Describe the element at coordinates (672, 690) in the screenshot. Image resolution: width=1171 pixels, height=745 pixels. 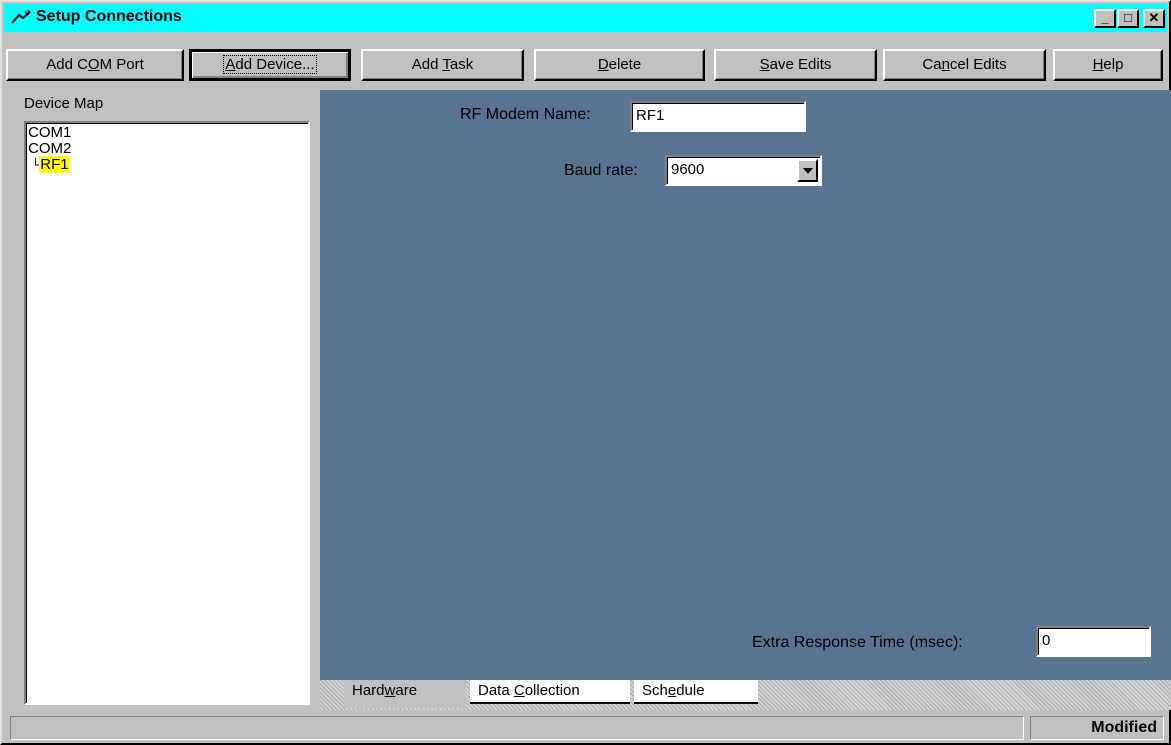
I see `tab-accel: e` at that location.